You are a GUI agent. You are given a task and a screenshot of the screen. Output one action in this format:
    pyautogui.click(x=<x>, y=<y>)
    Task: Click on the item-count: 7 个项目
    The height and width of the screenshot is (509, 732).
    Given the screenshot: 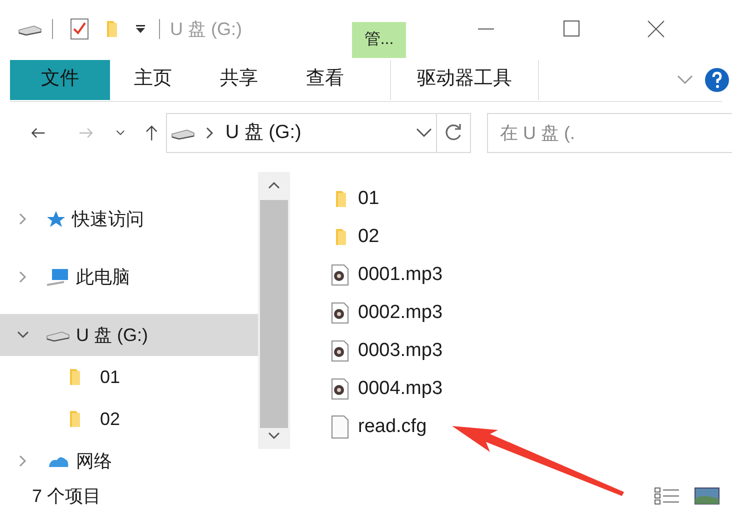 What is the action you would take?
    pyautogui.click(x=67, y=496)
    